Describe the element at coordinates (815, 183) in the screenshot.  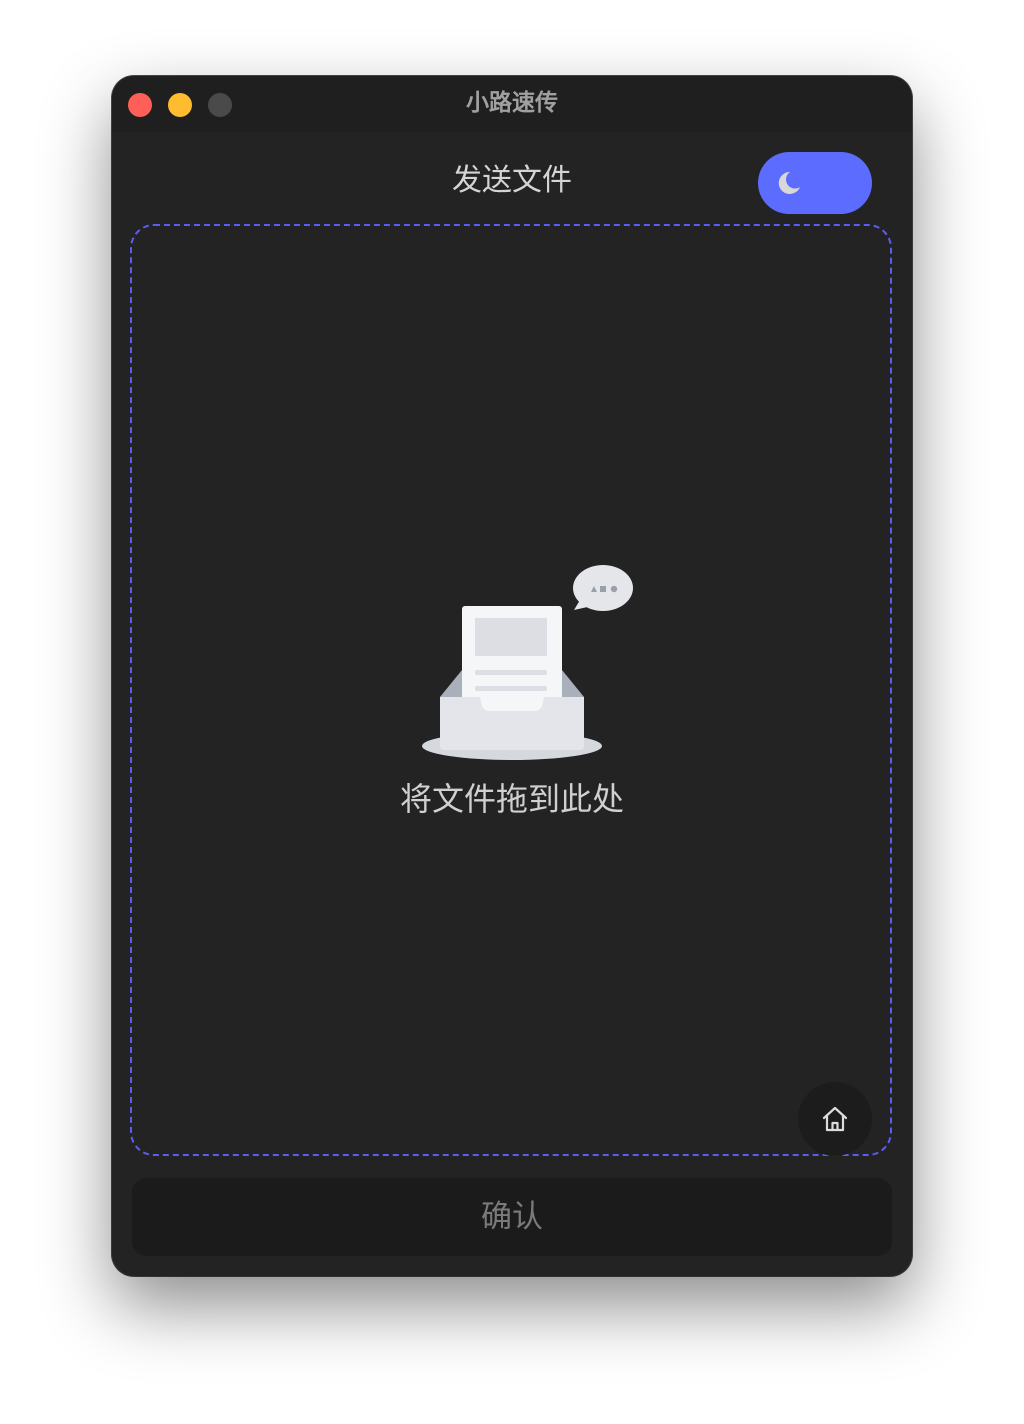
I see `theme-toggle` at that location.